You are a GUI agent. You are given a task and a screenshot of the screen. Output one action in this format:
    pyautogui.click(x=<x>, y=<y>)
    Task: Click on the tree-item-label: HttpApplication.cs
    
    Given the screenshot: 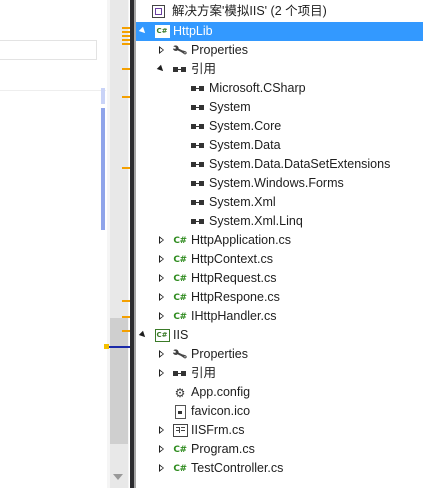 What is the action you would take?
    pyautogui.click(x=241, y=240)
    